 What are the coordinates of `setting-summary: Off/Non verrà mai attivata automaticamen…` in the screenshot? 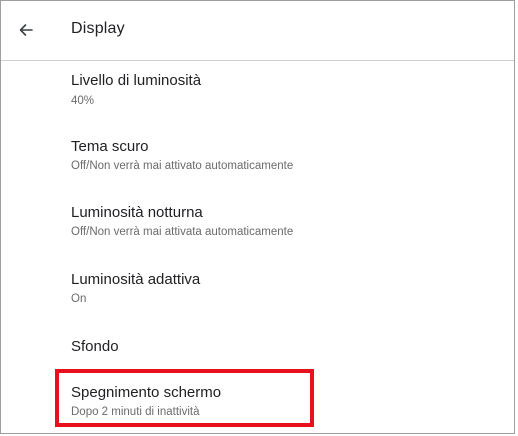 It's located at (182, 232).